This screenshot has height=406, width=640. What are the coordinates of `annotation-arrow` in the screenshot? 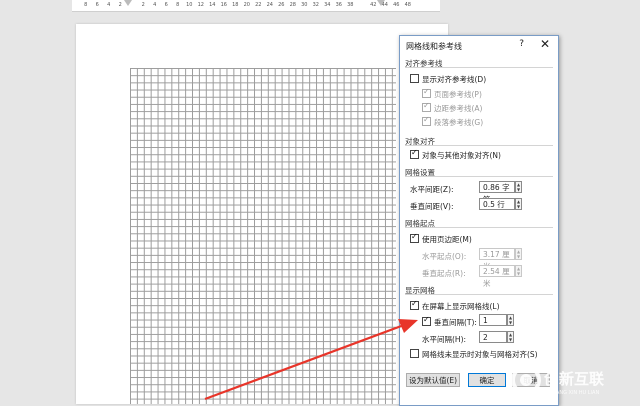 It's located at (311, 360).